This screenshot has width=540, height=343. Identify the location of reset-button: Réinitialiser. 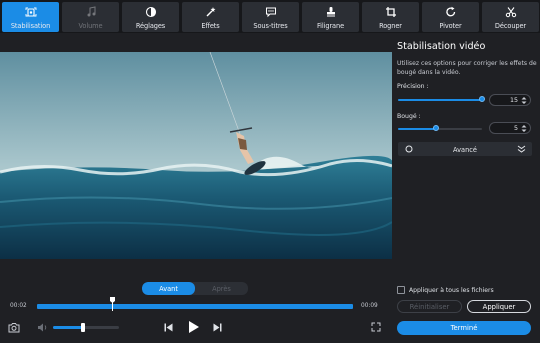
(429, 306).